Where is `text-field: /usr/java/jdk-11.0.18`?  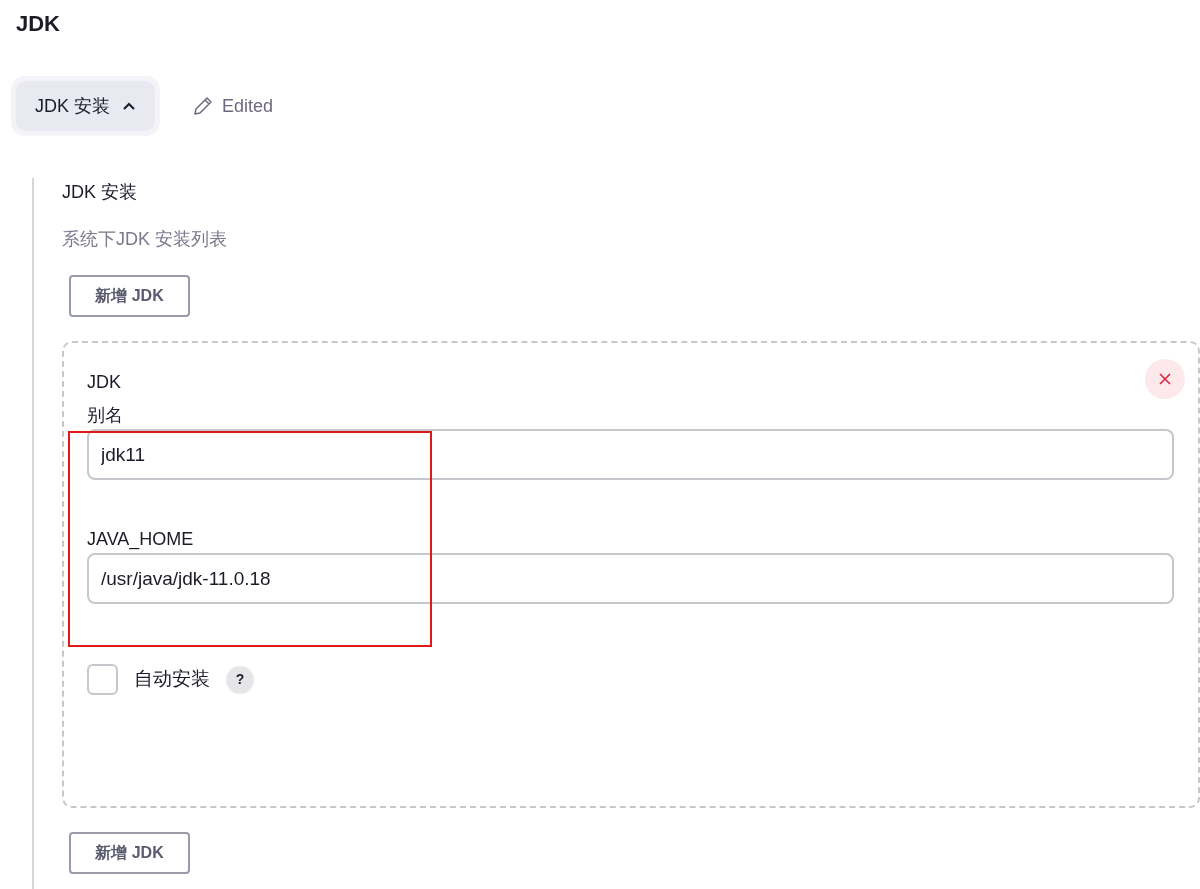
text-field: /usr/java/jdk-11.0.18 is located at coordinates (630, 578).